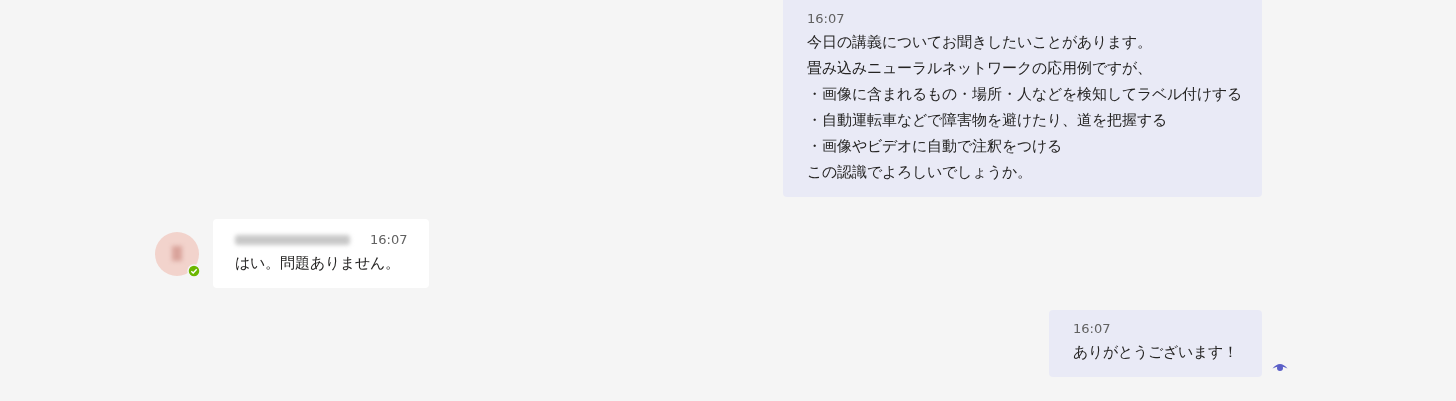 This screenshot has width=1456, height=401. I want to click on message-text: ありがとうございます！, so click(1155, 352).